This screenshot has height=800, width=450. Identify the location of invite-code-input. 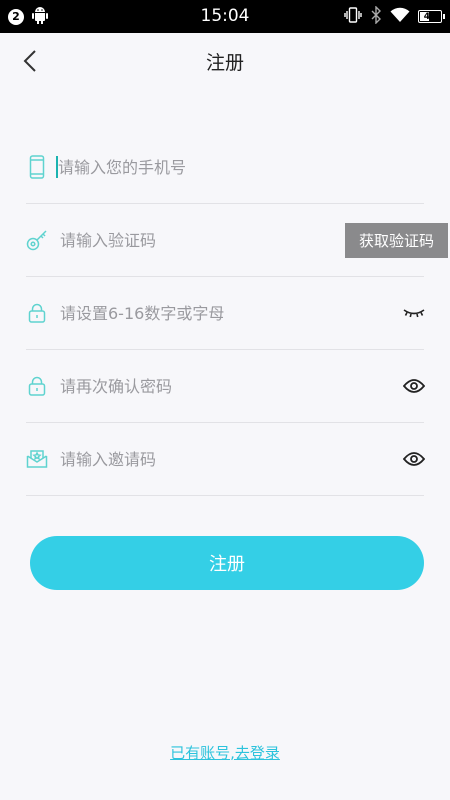
(230, 459).